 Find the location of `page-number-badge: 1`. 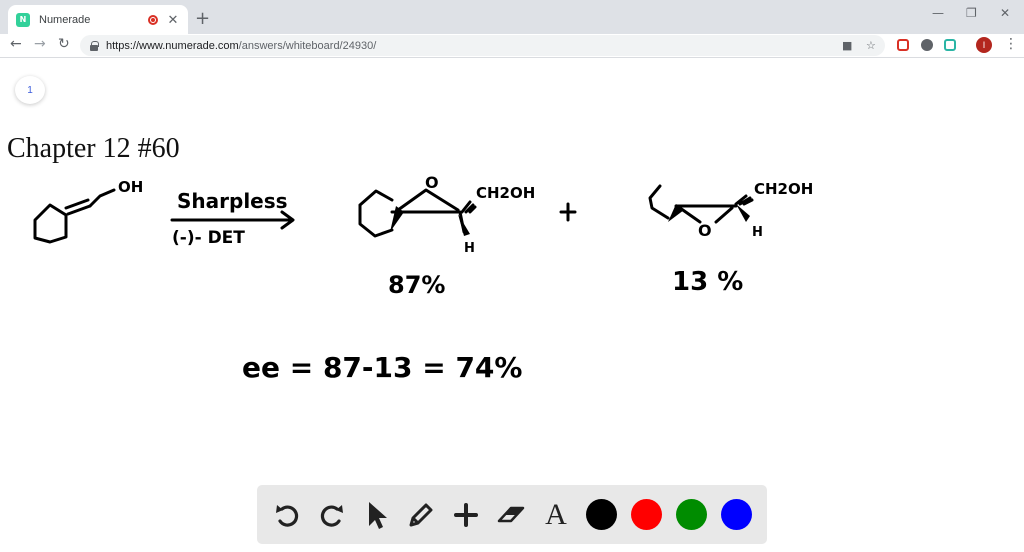

page-number-badge: 1 is located at coordinates (30, 90).